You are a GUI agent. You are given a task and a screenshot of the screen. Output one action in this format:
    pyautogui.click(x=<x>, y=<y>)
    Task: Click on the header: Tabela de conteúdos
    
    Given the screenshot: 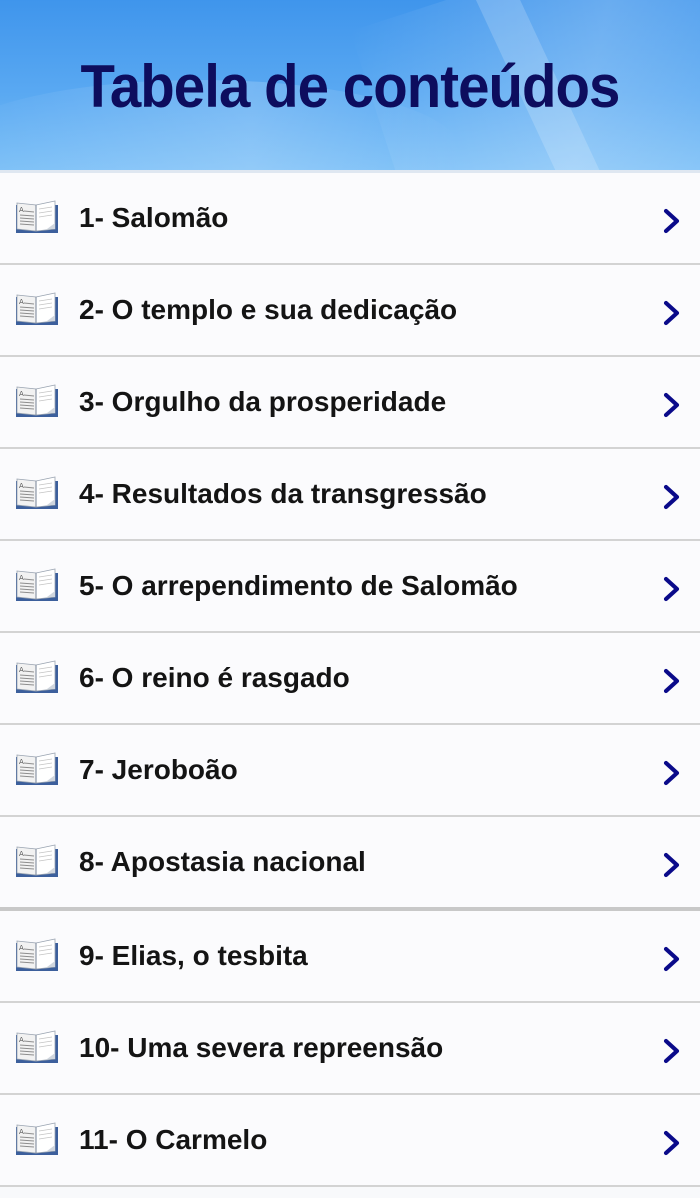 What is the action you would take?
    pyautogui.click(x=350, y=86)
    